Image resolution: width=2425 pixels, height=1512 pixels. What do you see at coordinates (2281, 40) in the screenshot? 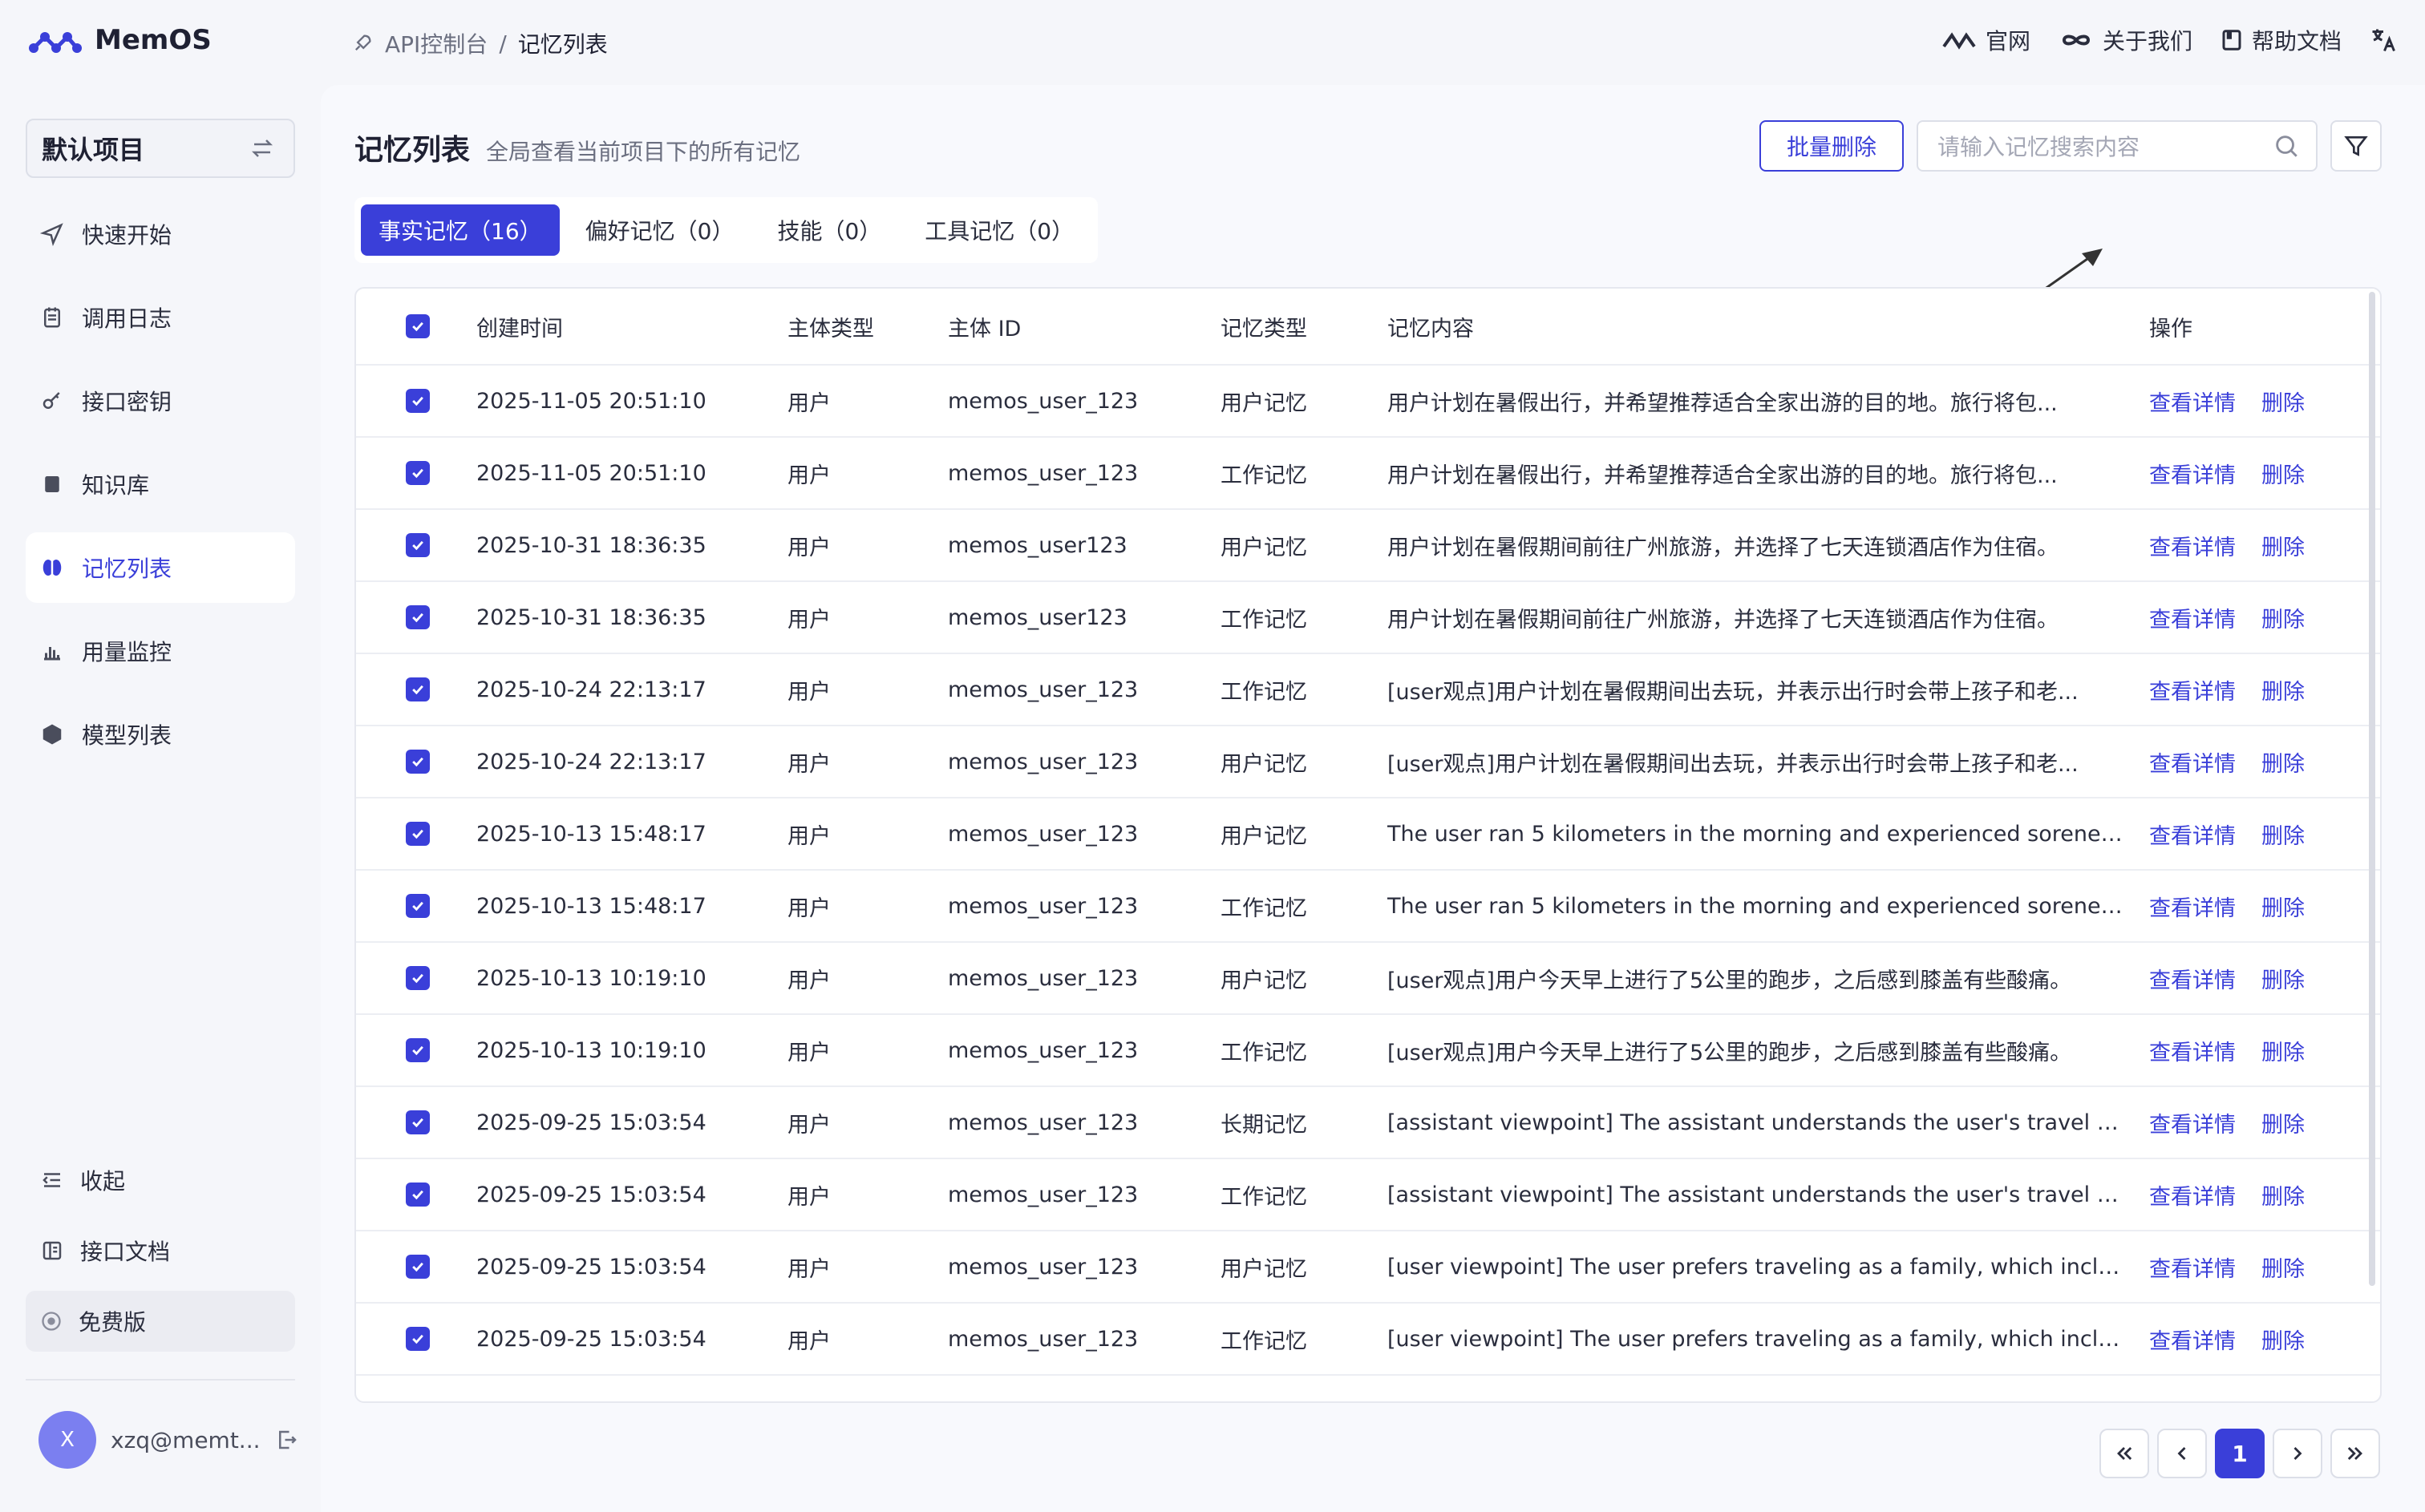
I see `link-help-docs: 帮助文档` at bounding box center [2281, 40].